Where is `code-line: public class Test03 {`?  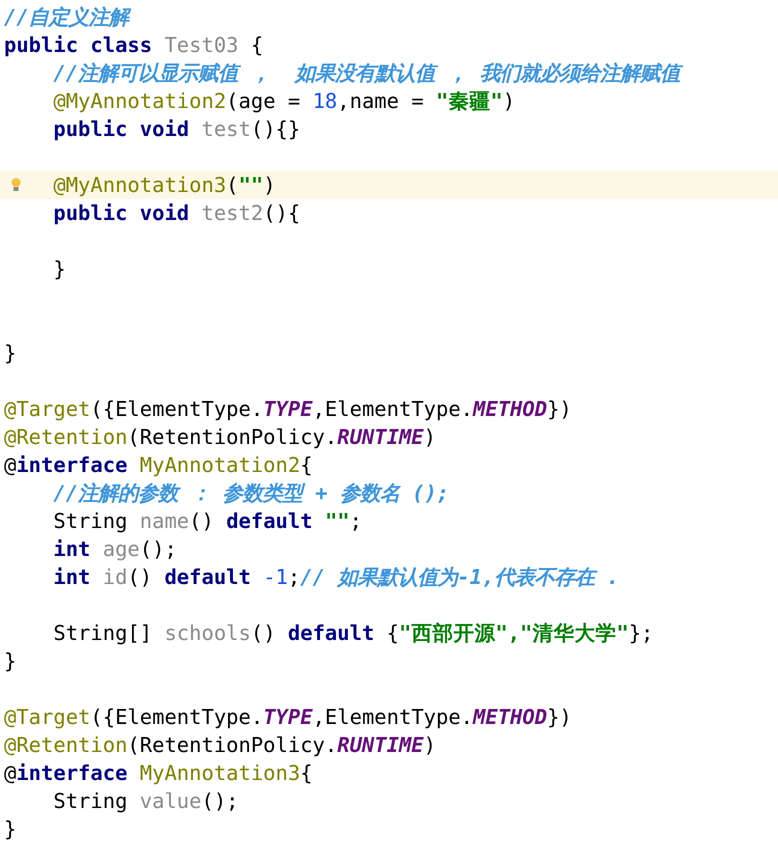
code-line: public class Test03 { is located at coordinates (134, 45).